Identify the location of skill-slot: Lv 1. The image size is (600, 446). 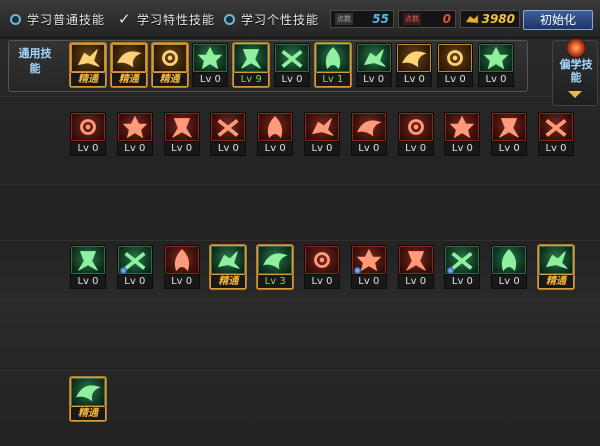
(332, 65).